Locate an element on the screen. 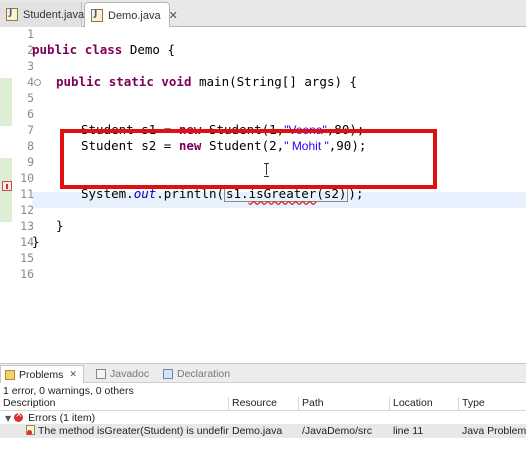 This screenshot has width=526, height=456. javadoc-icon is located at coordinates (101, 374).